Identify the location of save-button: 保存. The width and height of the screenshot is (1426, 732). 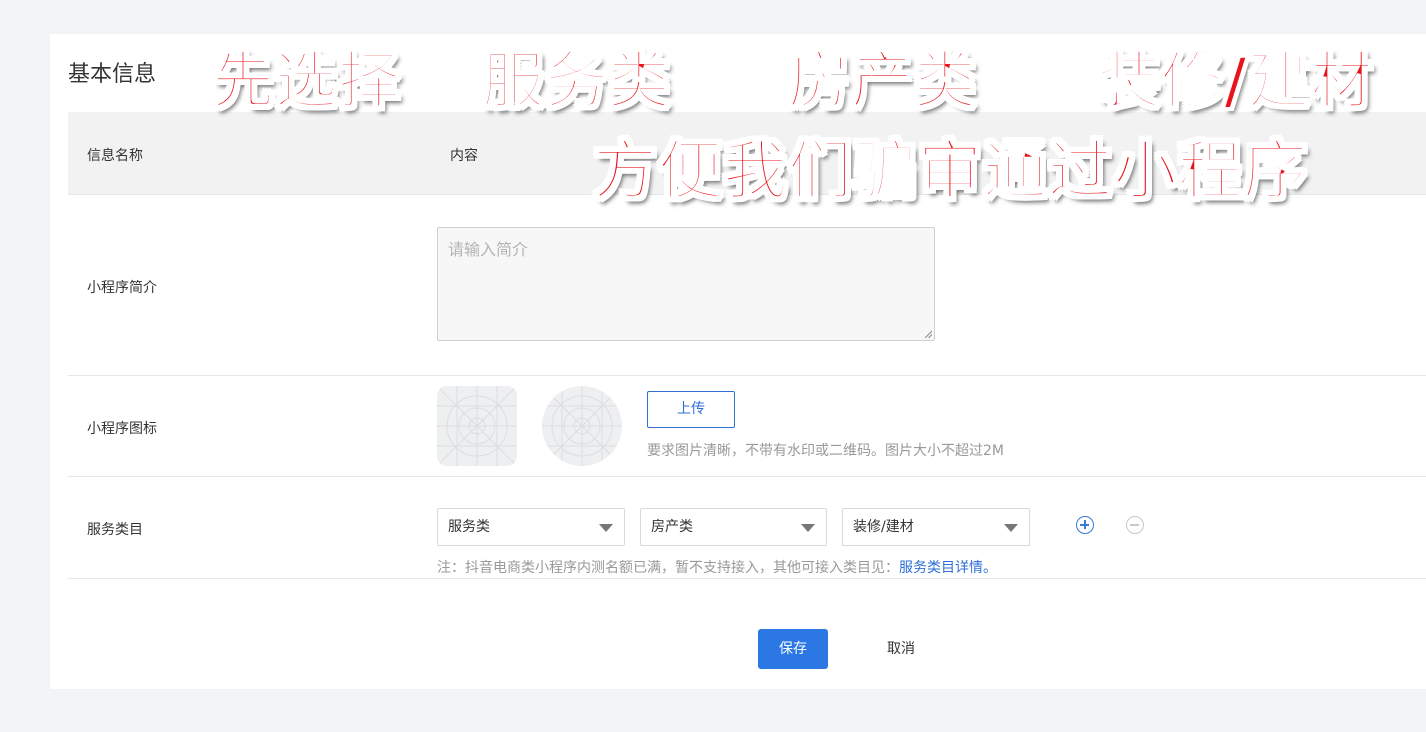
(793, 649).